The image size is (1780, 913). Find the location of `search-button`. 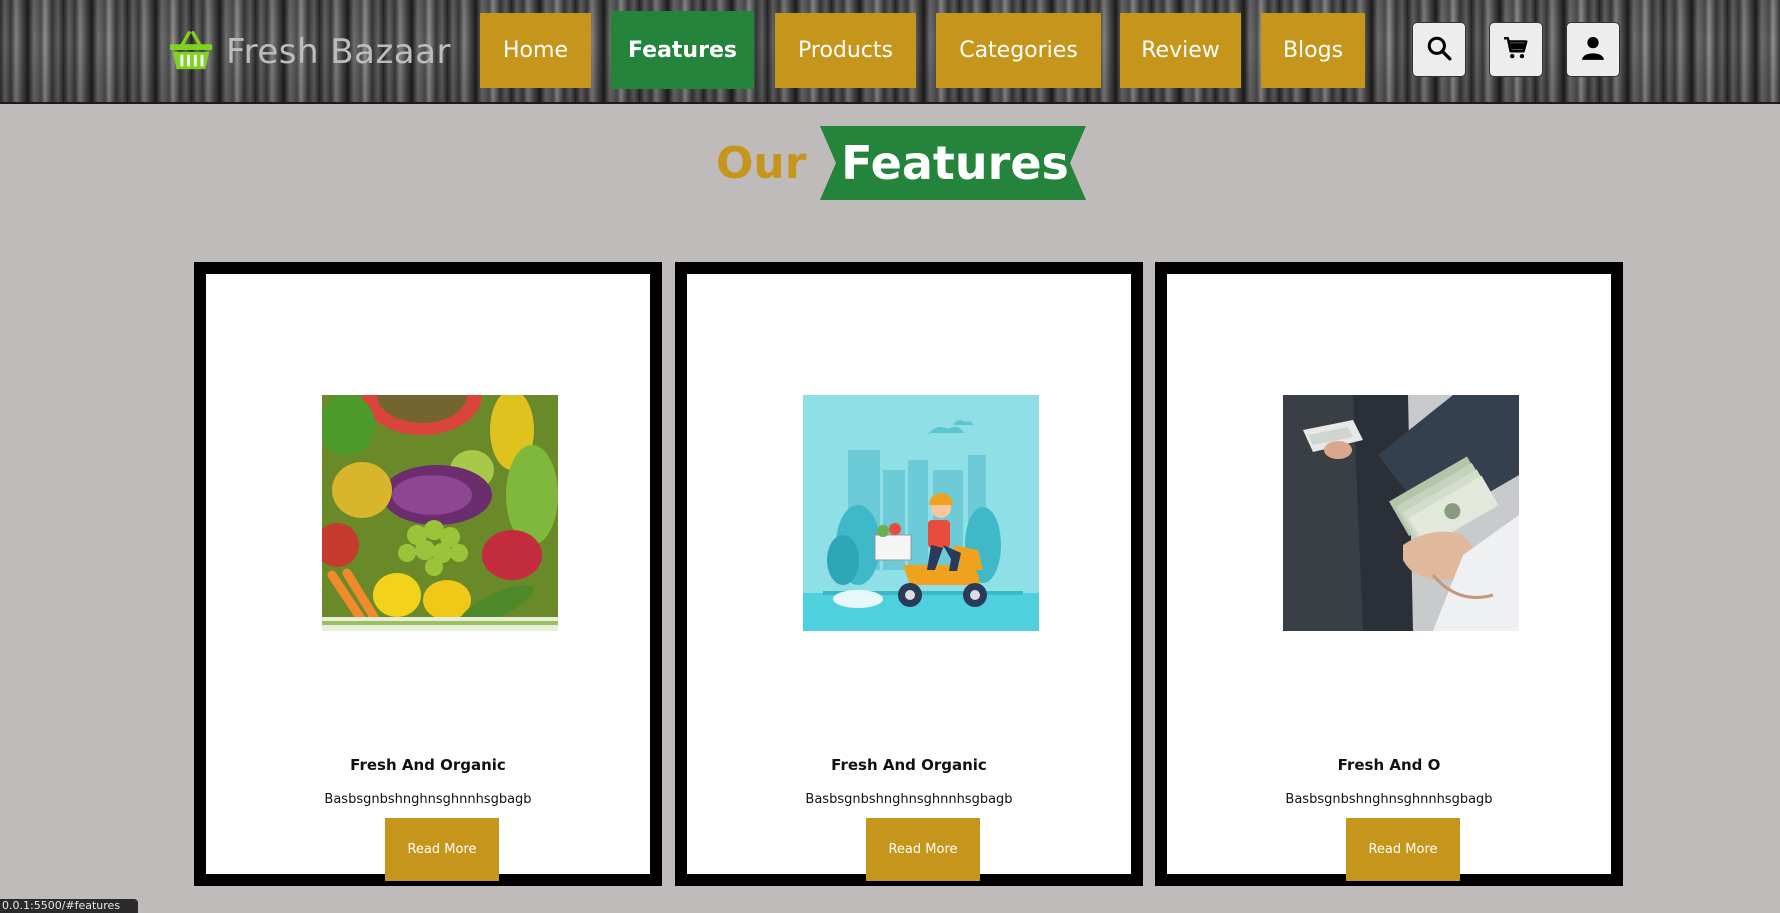

search-button is located at coordinates (1439, 49).